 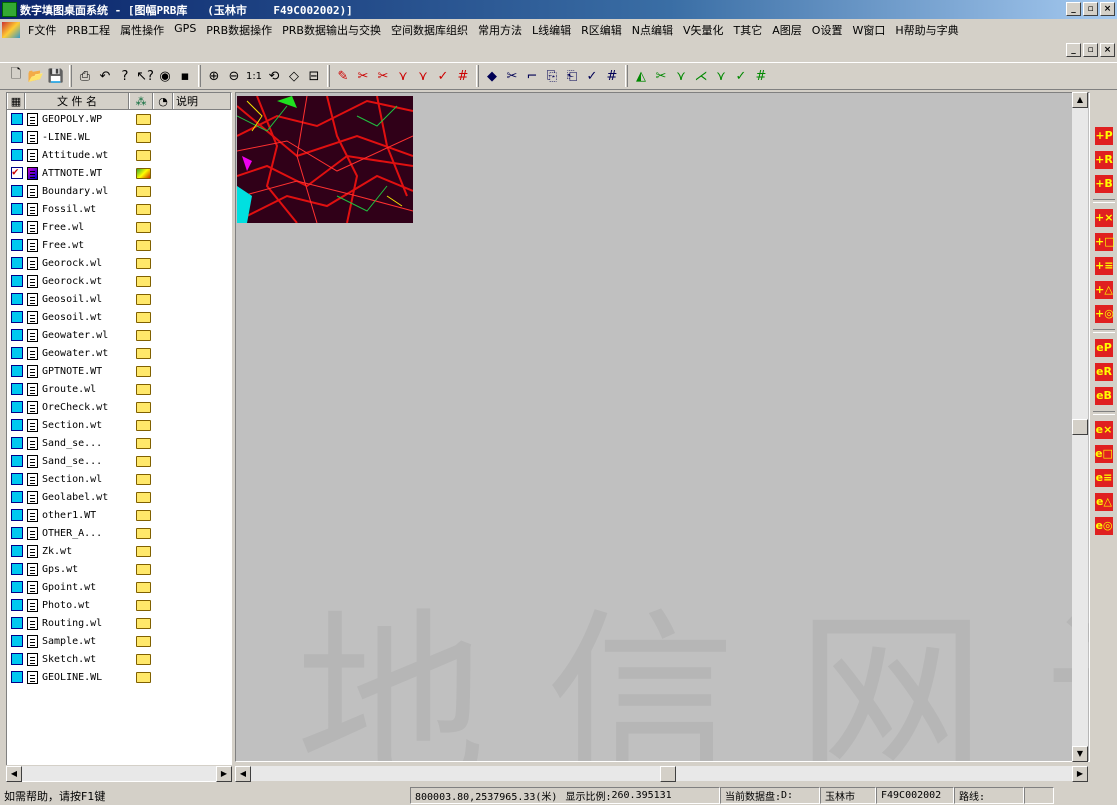 I want to click on line-extend-icon: ⋎, so click(x=423, y=76).